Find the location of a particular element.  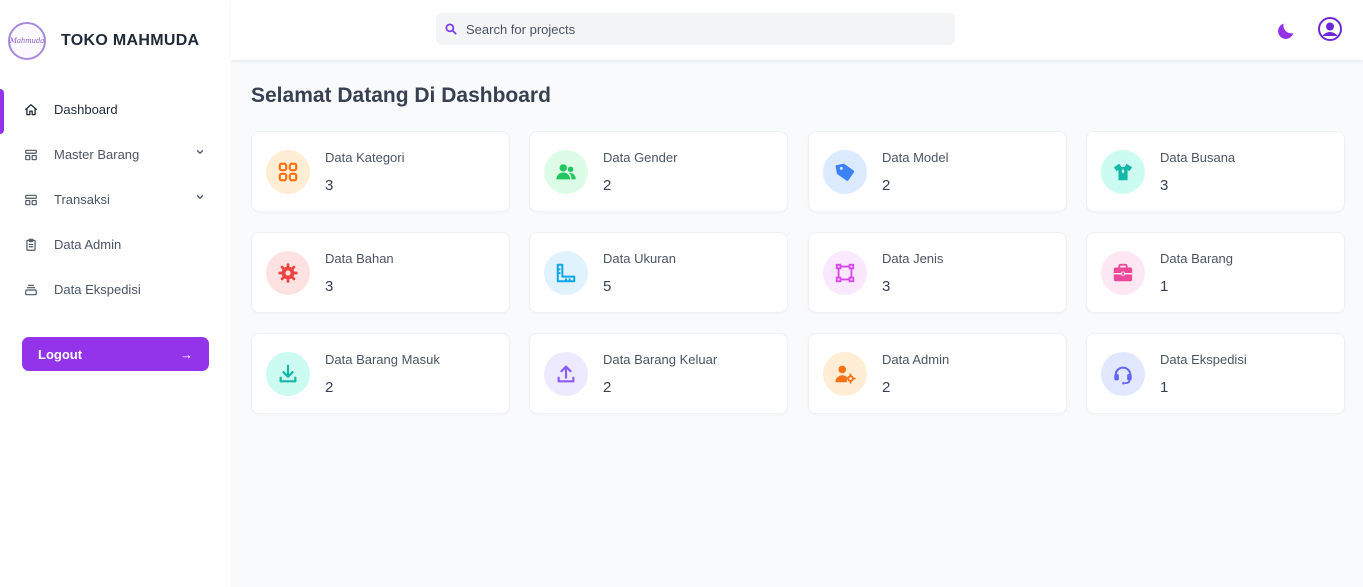

card-data-busana: Data Busana 3 is located at coordinates (1215, 171).